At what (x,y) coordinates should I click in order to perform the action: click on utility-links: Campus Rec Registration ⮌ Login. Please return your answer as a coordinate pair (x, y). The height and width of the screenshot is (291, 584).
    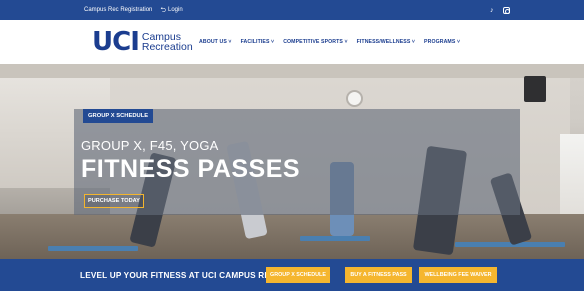
    Looking at the image, I should click on (133, 10).